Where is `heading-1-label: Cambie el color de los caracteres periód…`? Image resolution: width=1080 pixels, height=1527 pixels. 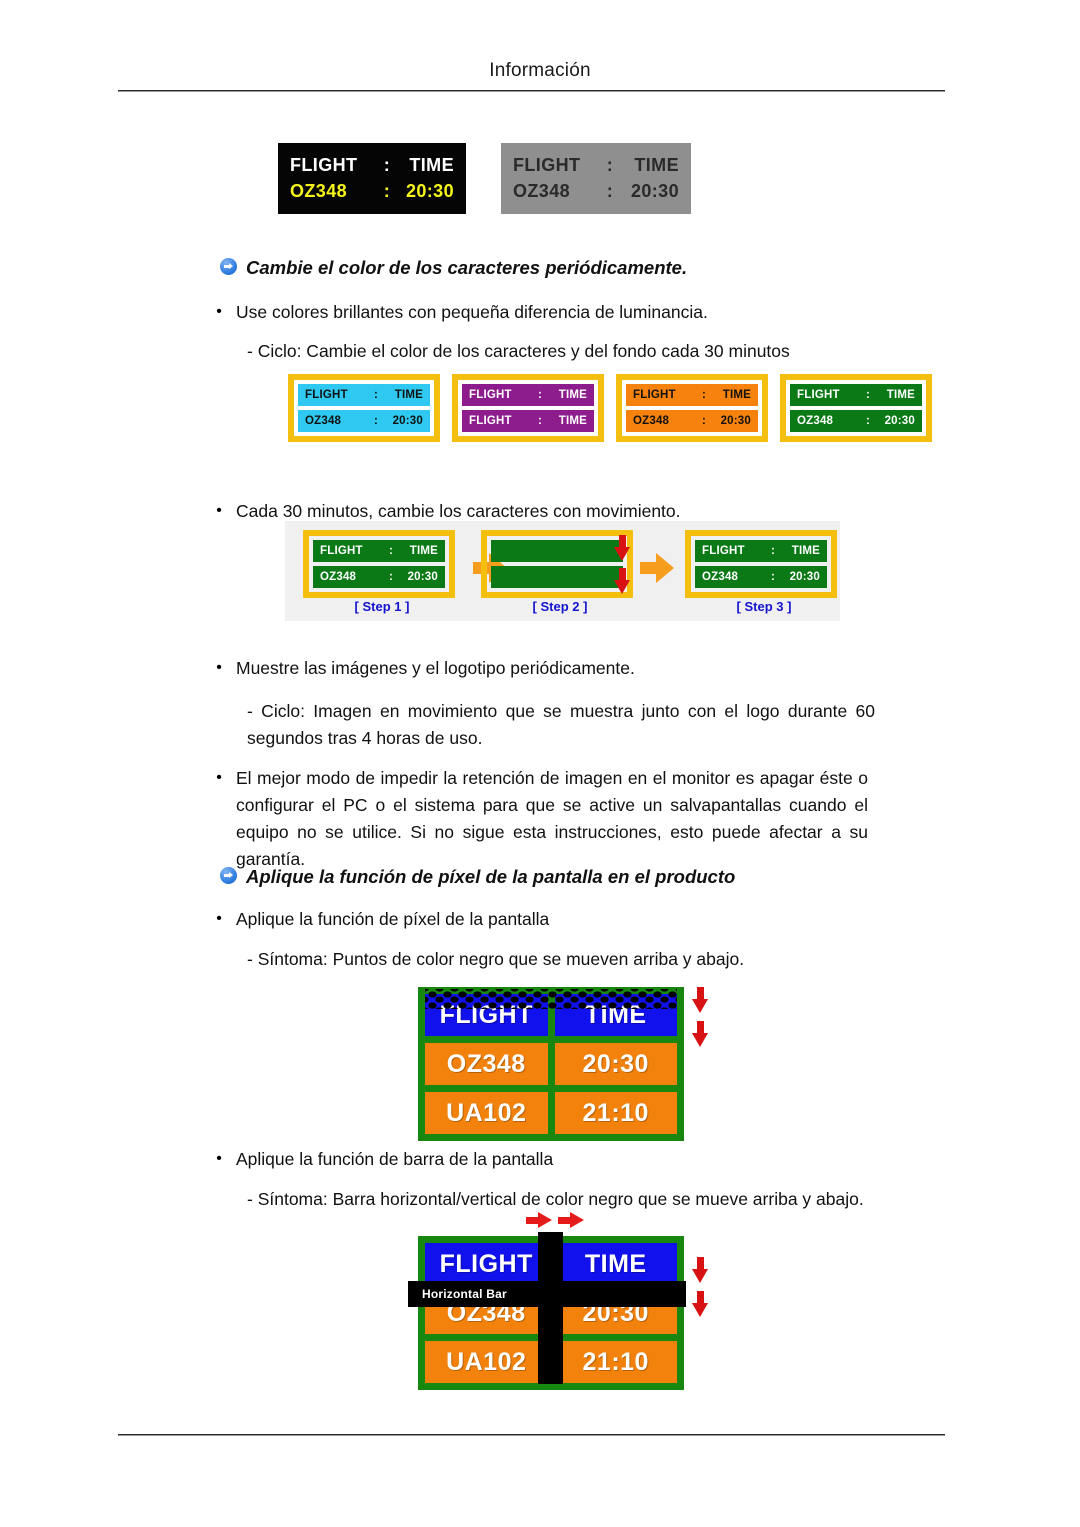 heading-1-label: Cambie el color de los caracteres periód… is located at coordinates (467, 267).